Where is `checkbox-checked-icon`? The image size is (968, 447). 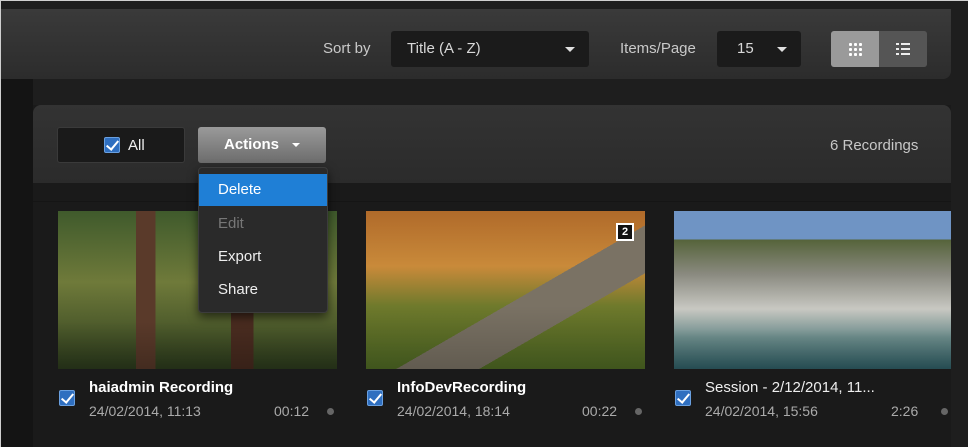 checkbox-checked-icon is located at coordinates (112, 145).